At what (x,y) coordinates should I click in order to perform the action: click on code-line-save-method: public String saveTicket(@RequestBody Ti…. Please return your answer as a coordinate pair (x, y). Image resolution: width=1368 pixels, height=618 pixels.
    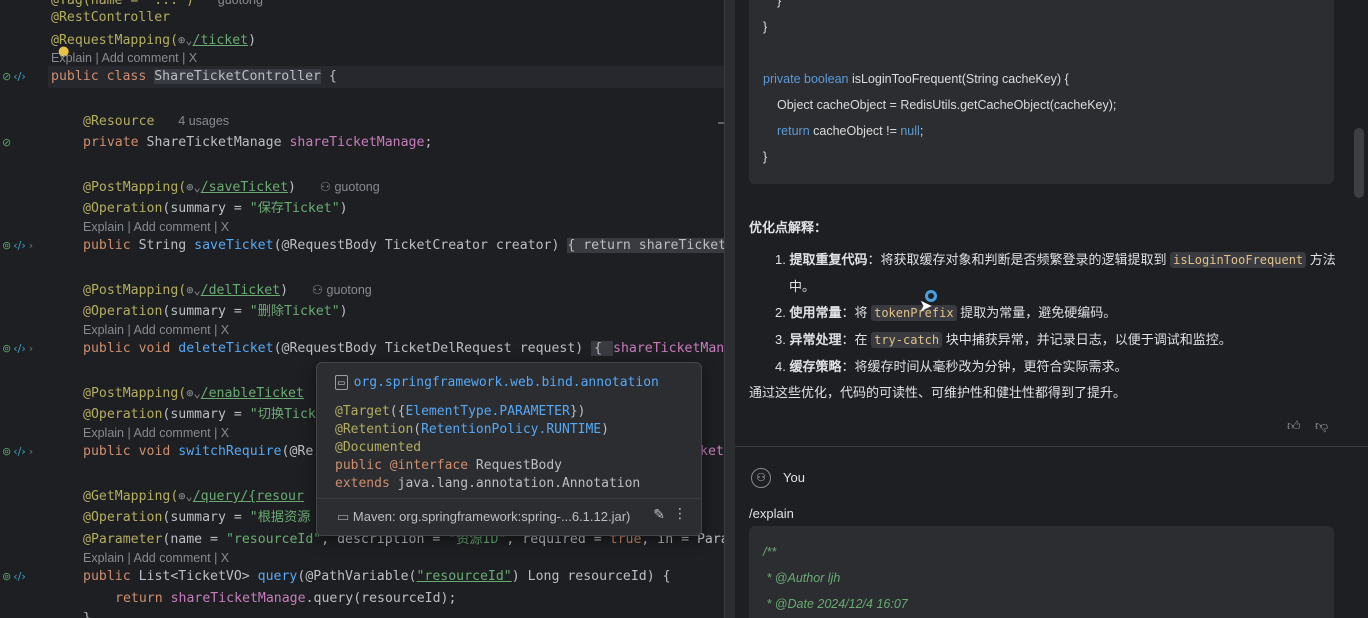
    Looking at the image, I should click on (403, 246).